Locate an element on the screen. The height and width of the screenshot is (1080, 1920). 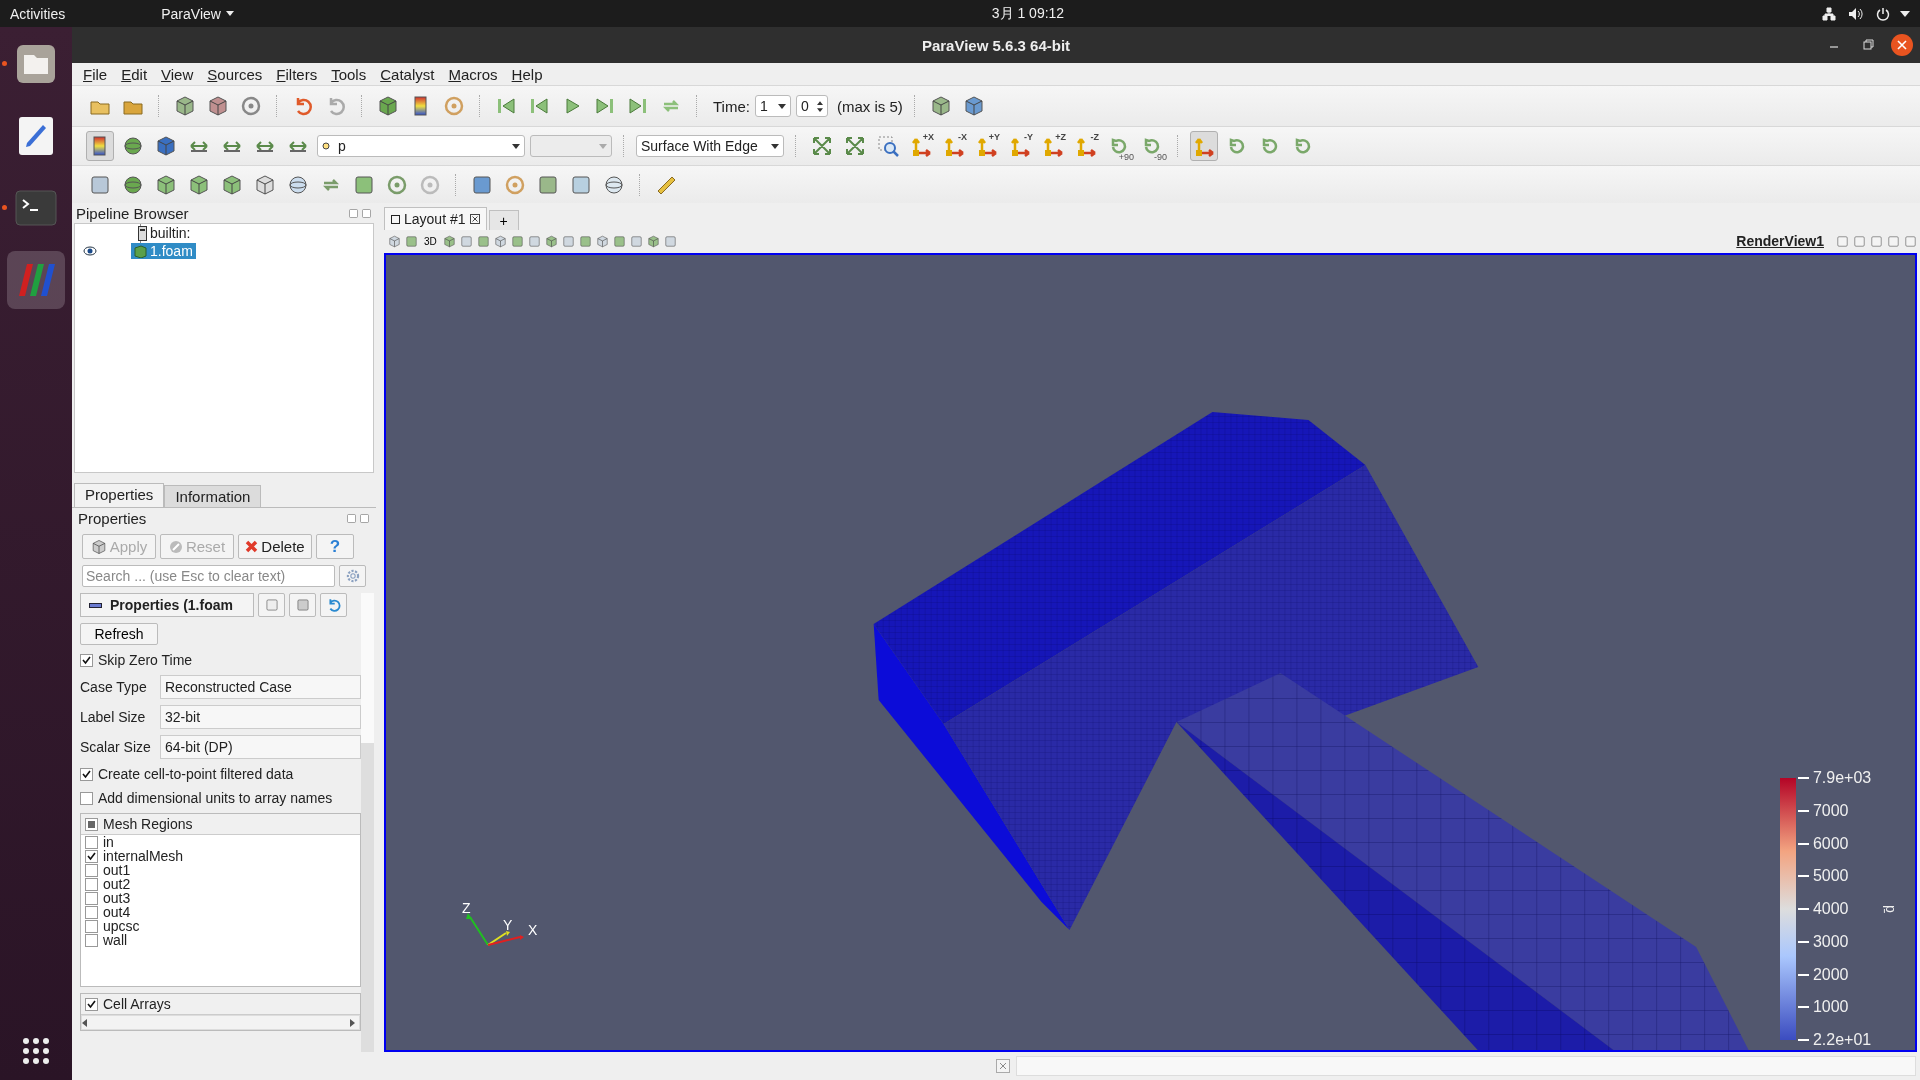
legend-title: p is located at coordinates (1891, 909).